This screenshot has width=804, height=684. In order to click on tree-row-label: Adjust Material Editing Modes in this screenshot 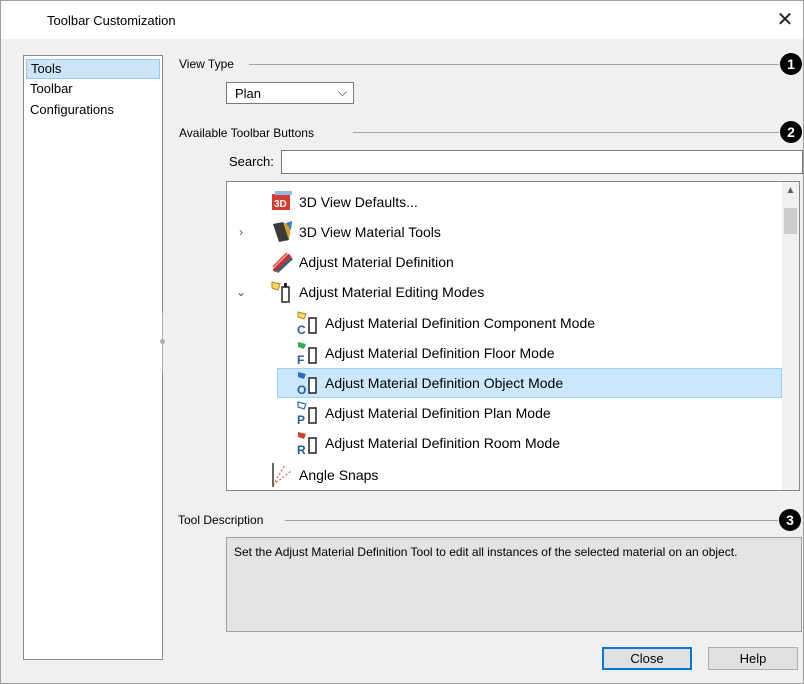, I will do `click(392, 292)`.